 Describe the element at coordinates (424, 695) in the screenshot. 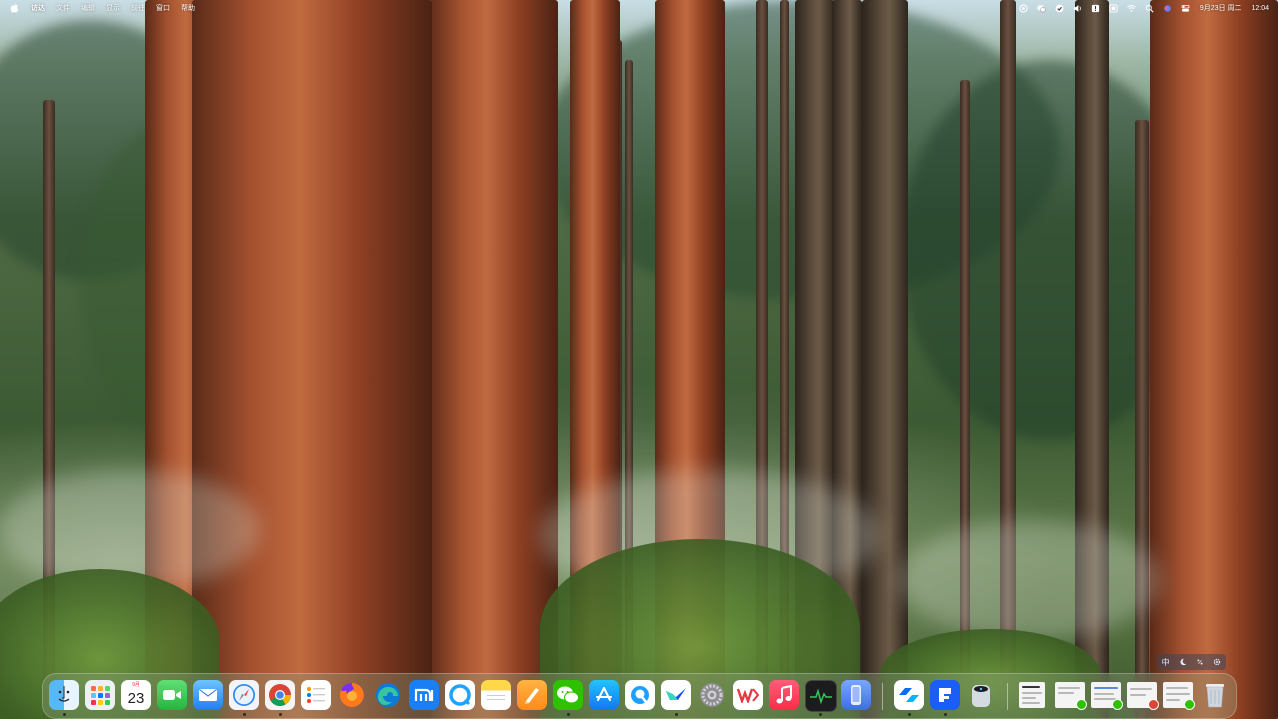

I see `mi-icon` at that location.